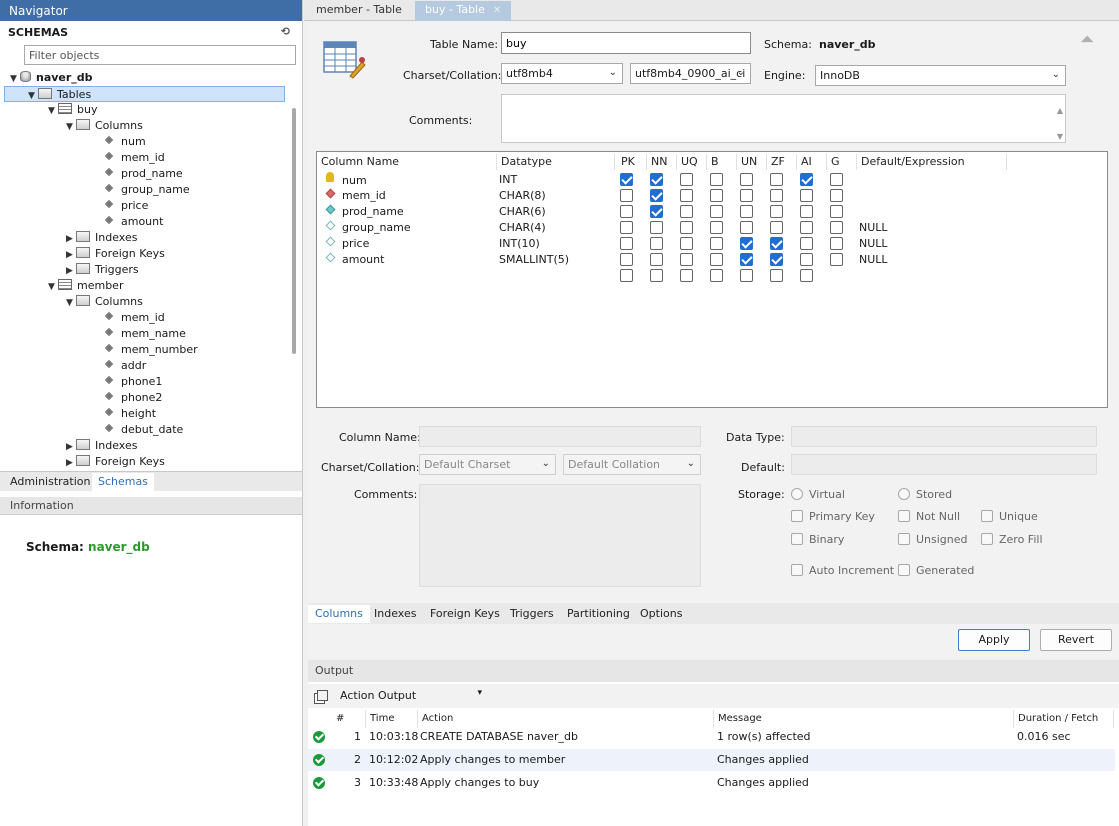 This screenshot has height=826, width=1119. What do you see at coordinates (146, 190) in the screenshot?
I see `tree-item: group_name` at bounding box center [146, 190].